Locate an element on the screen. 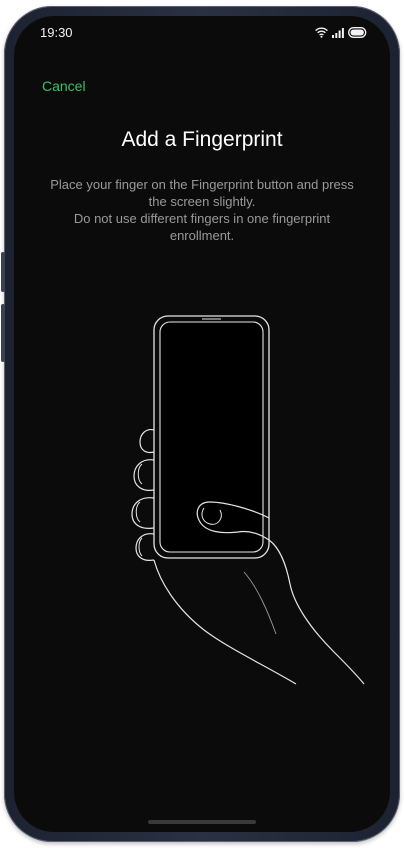 This screenshot has width=404, height=848. illustration-wrist is located at coordinates (225, 622).